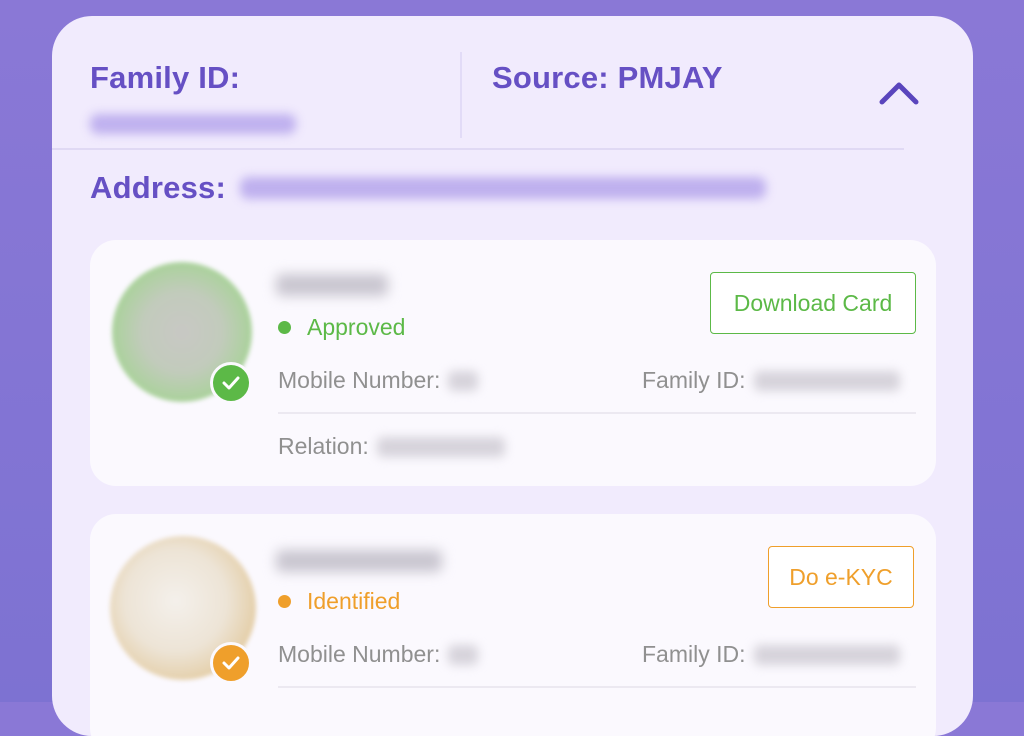 This screenshot has width=1024, height=736. I want to click on source-label: Source: PMJAY, so click(607, 77).